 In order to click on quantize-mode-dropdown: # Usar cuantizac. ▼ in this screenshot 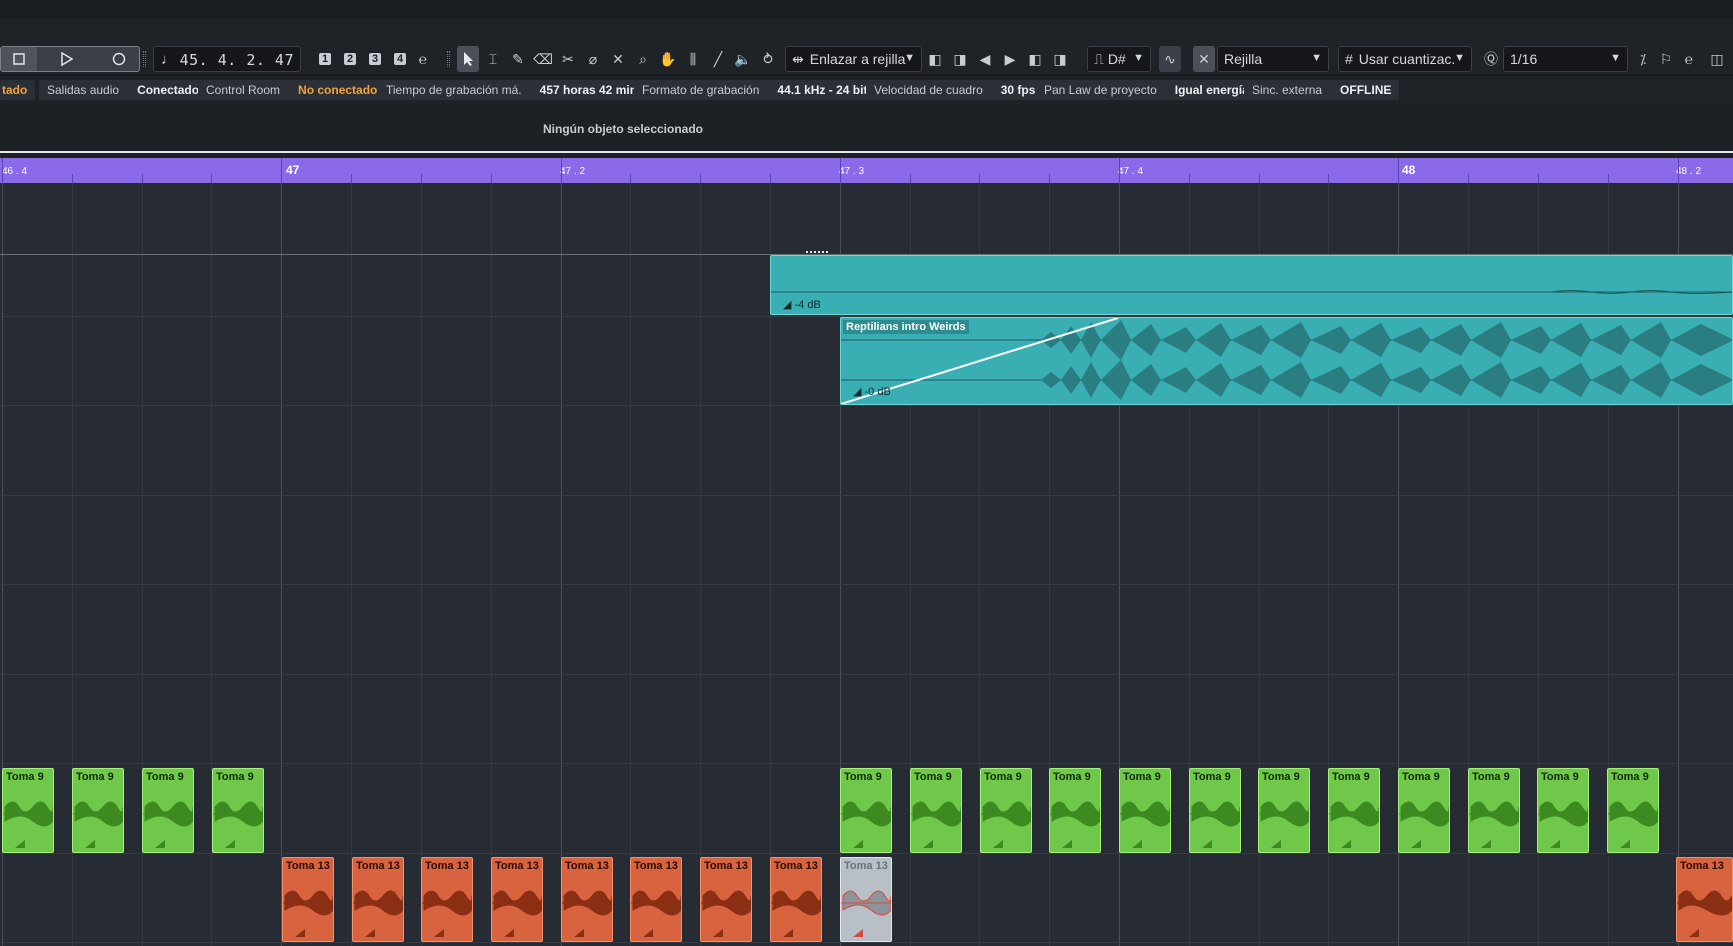, I will do `click(1405, 59)`.